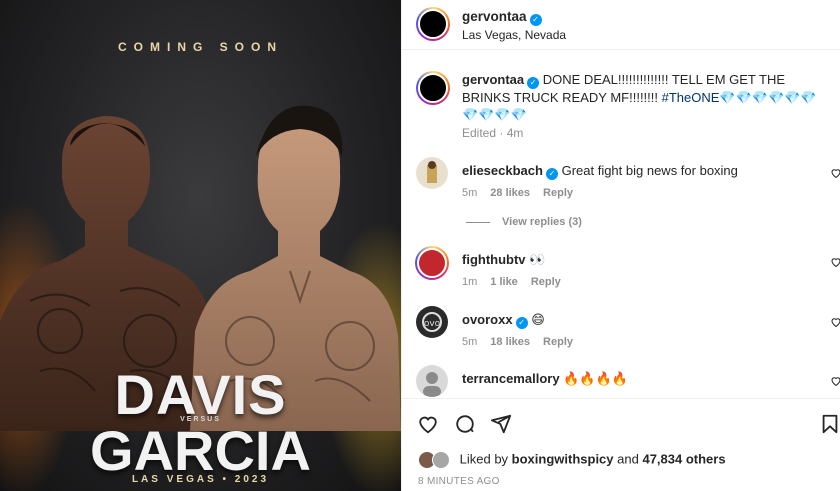 This screenshot has width=840, height=491. Describe the element at coordinates (465, 424) in the screenshot. I see `comment-bubble-icon` at that location.